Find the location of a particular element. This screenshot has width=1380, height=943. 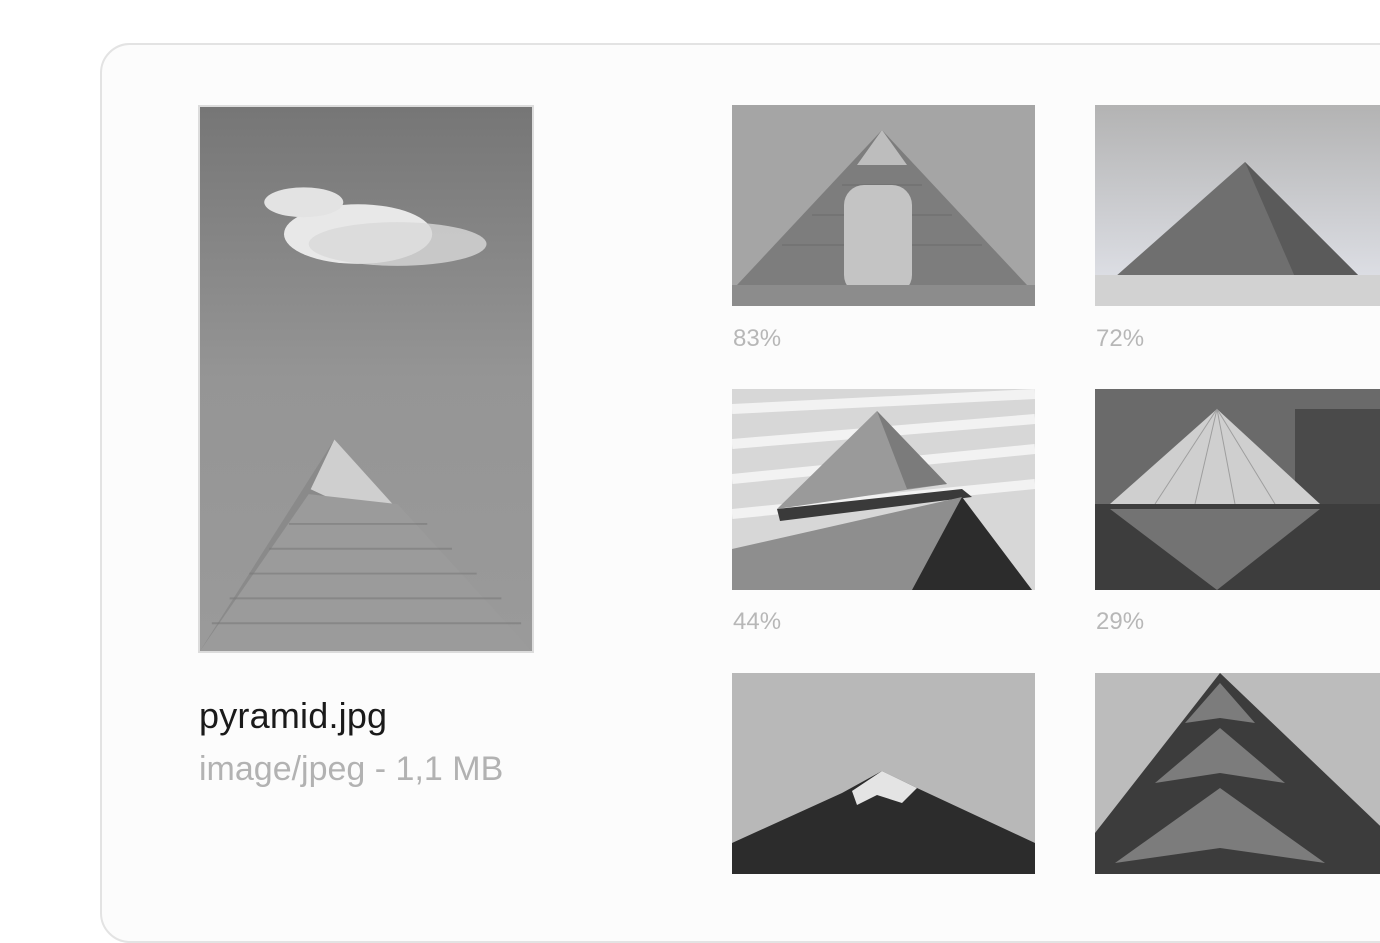

result-score: 44% is located at coordinates (757, 621).